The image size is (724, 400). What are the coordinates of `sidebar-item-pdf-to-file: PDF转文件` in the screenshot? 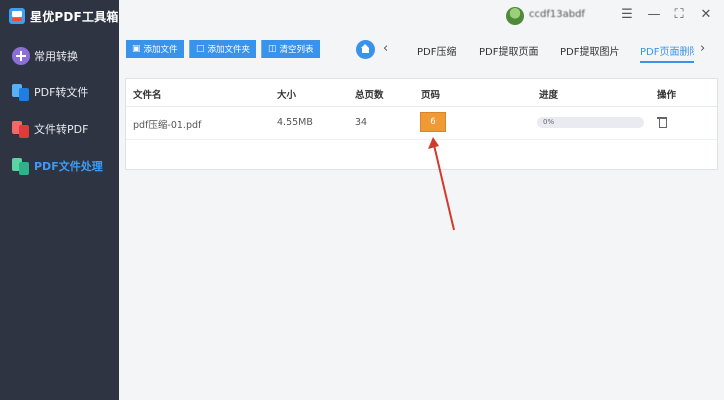 It's located at (50, 92).